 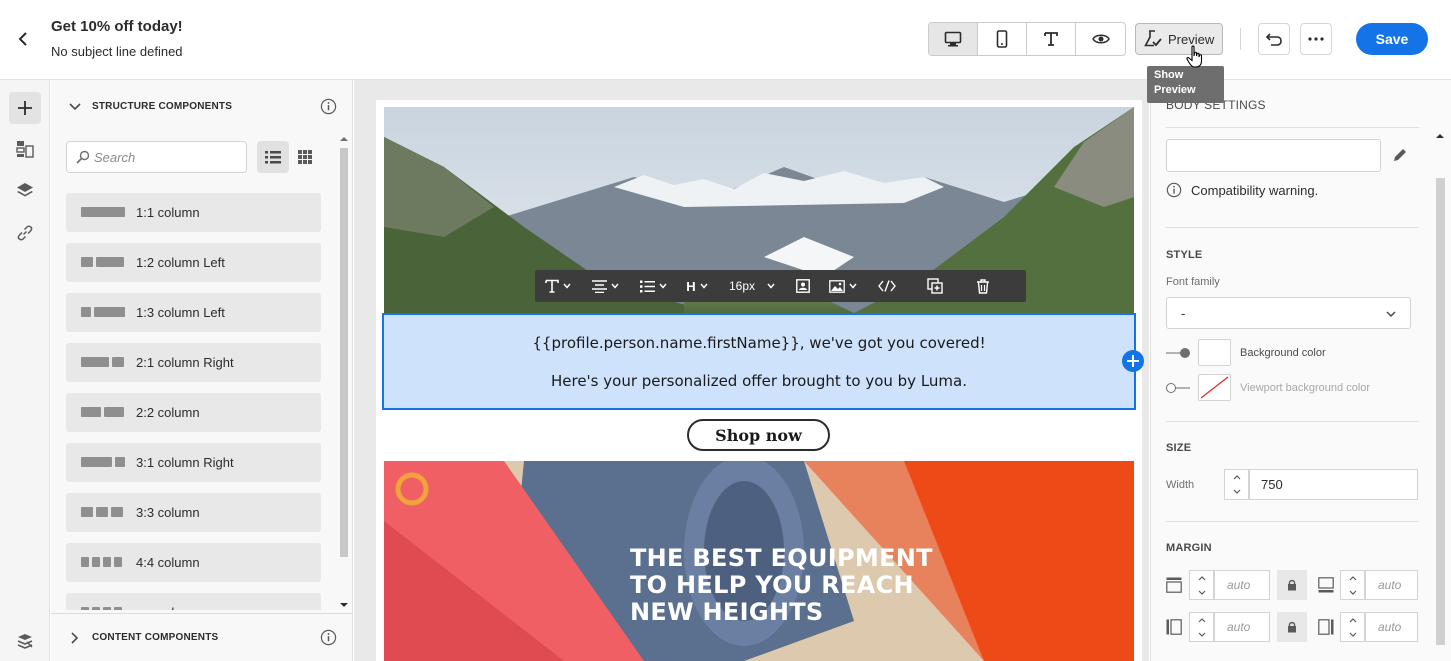 What do you see at coordinates (1201, 627) in the screenshot?
I see `margin-left-stepper` at bounding box center [1201, 627].